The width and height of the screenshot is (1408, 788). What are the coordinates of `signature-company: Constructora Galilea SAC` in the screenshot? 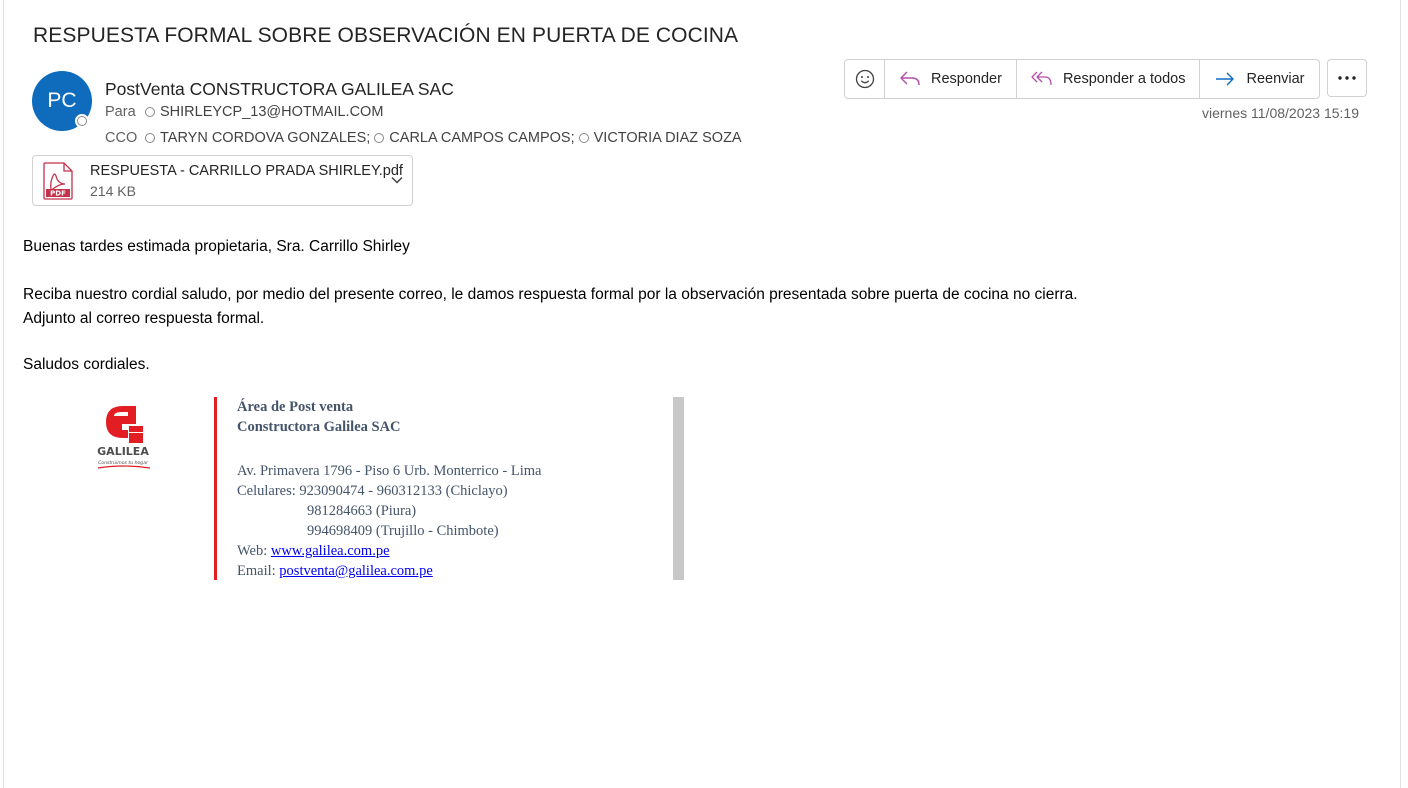 It's located at (319, 427).